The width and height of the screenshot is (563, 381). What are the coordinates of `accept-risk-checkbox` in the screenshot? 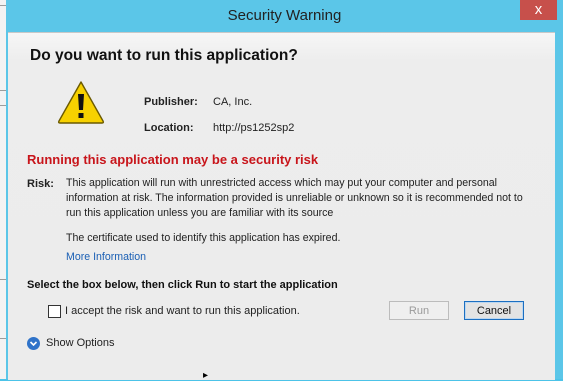 It's located at (54, 311).